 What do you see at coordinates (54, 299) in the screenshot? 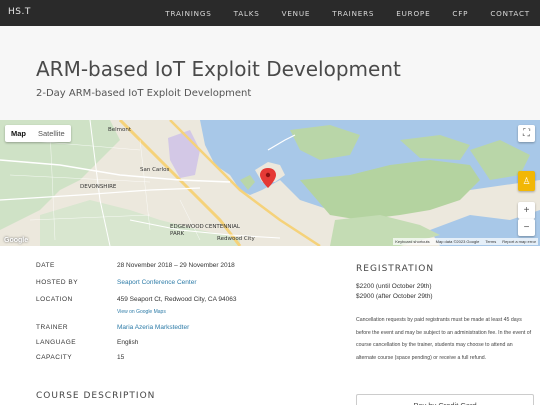
I see `detail-label: LOCATION` at bounding box center [54, 299].